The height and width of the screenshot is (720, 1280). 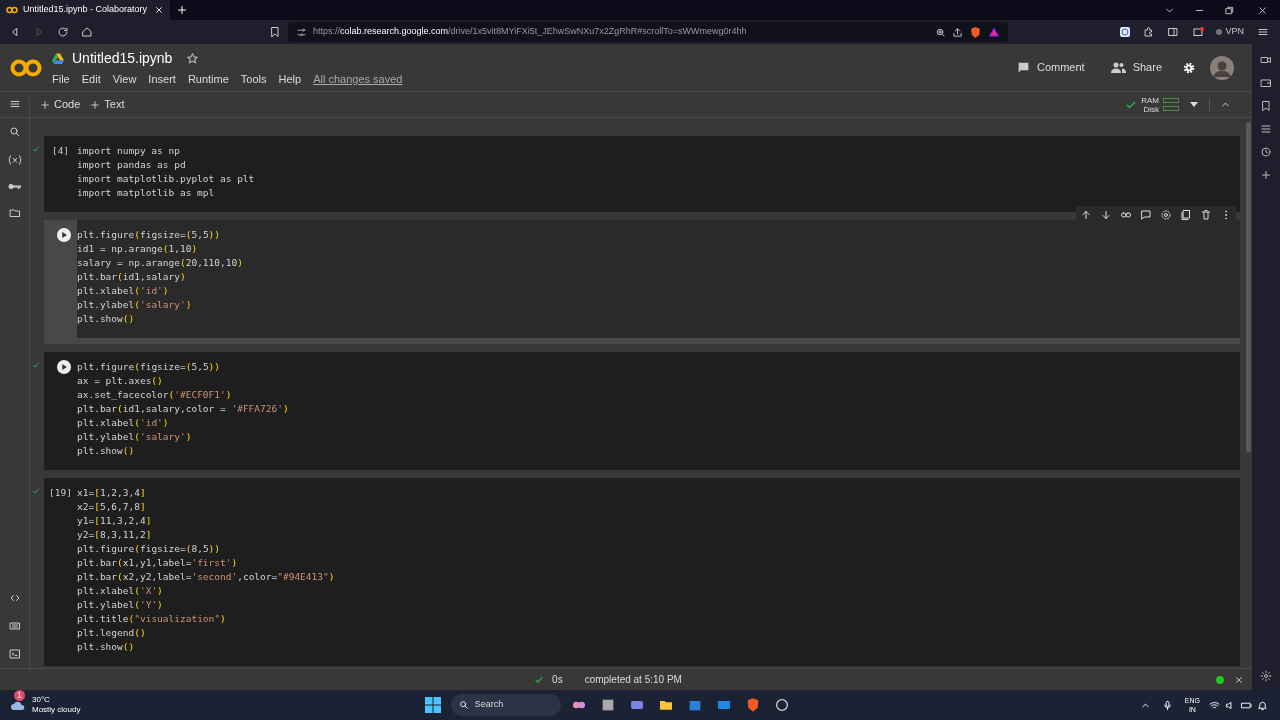 I want to click on search-field: Search, so click(x=505, y=705).